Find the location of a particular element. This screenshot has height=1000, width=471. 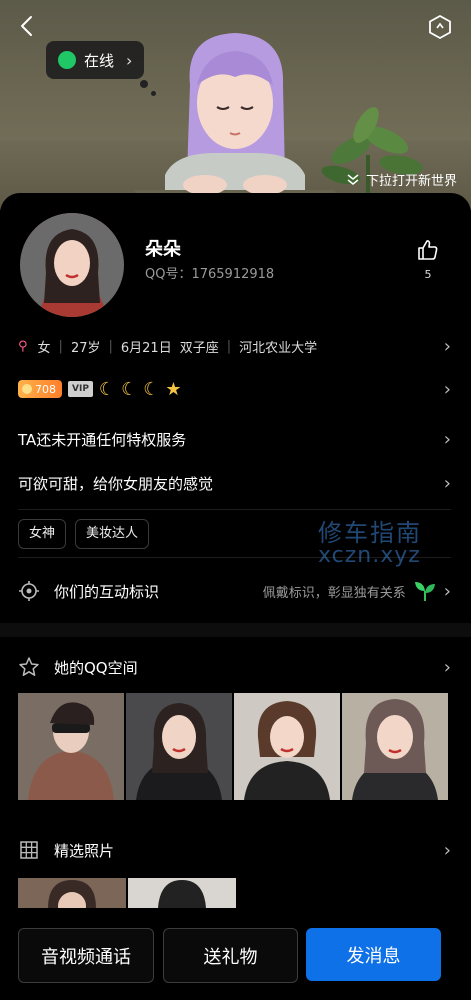

pulldown-hint: 下拉打开新世界 is located at coordinates (401, 179).